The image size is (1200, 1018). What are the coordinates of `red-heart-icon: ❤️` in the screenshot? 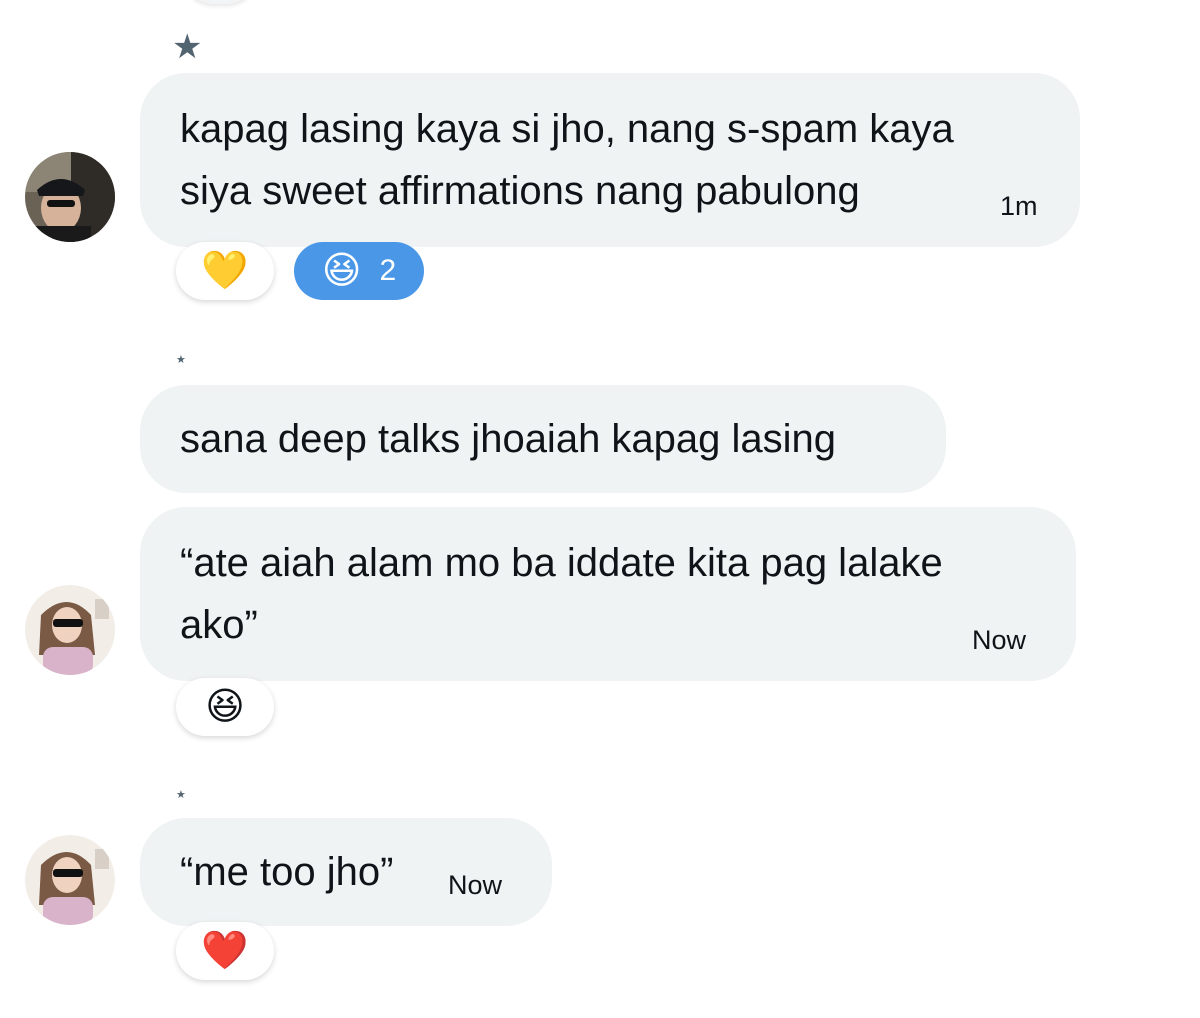 It's located at (225, 951).